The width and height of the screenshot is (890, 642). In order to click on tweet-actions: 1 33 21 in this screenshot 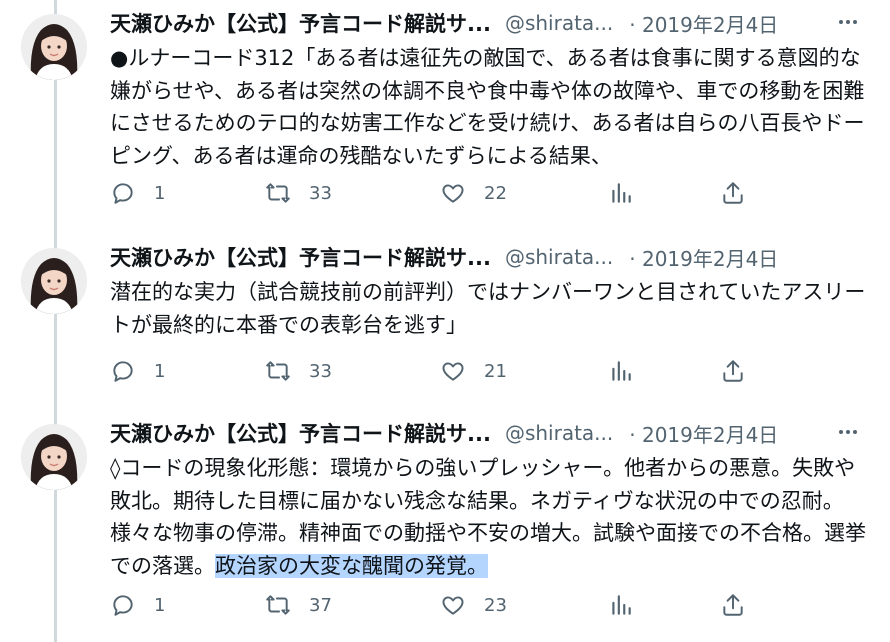, I will do `click(435, 371)`.